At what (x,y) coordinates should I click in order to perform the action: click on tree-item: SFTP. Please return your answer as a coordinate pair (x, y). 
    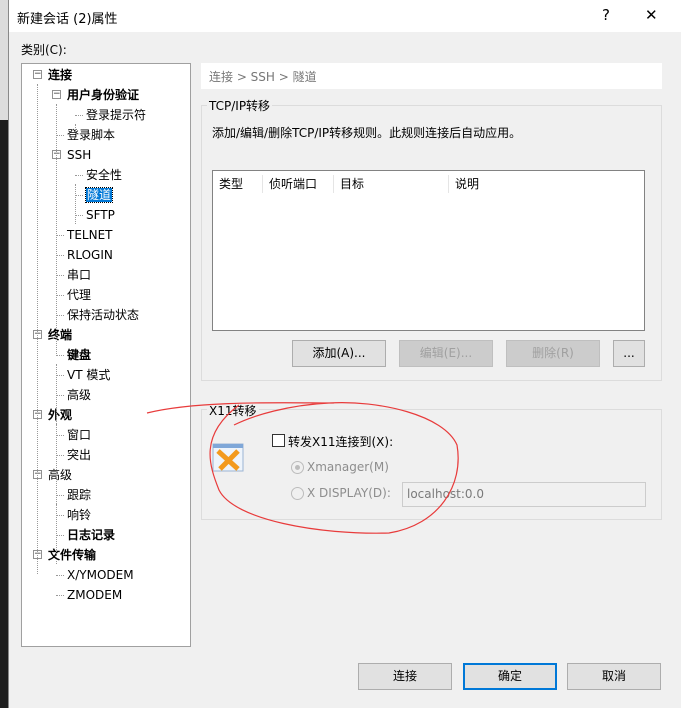
    Looking at the image, I should click on (100, 215).